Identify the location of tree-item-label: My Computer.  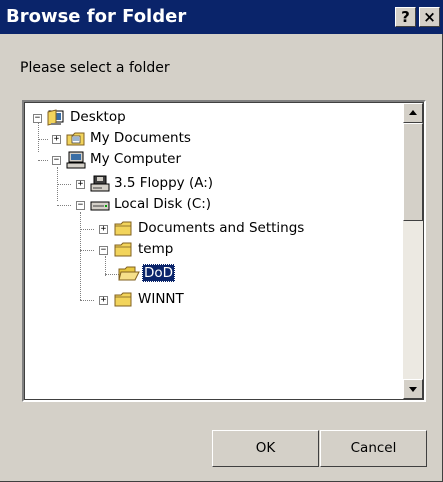
(136, 159).